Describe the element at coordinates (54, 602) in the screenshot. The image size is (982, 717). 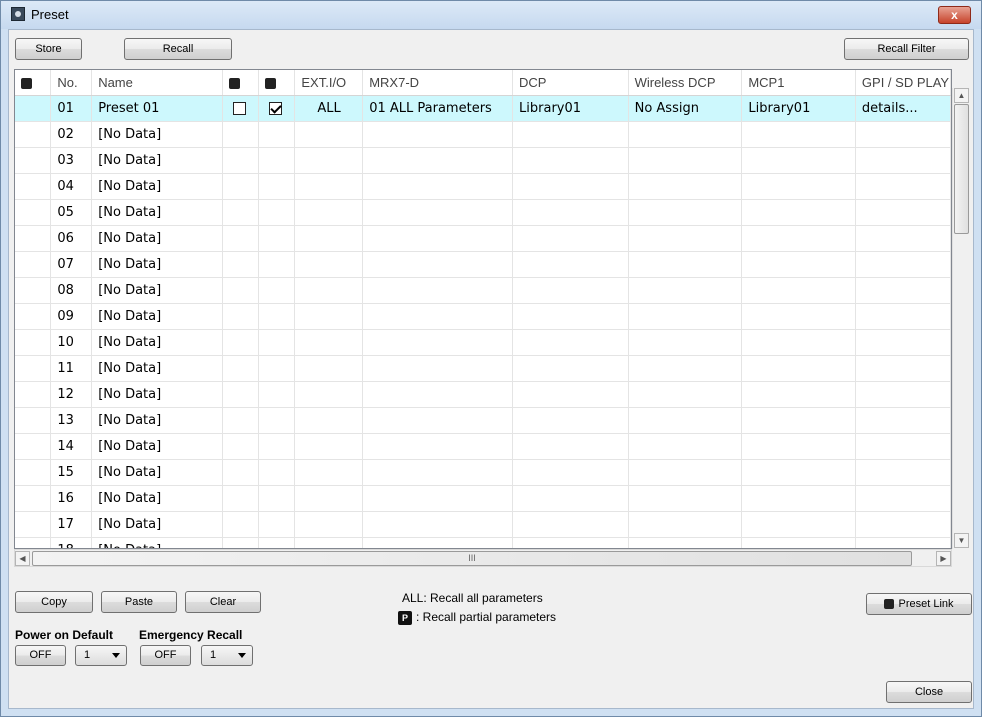
I see `copy-button: Copy` at that location.